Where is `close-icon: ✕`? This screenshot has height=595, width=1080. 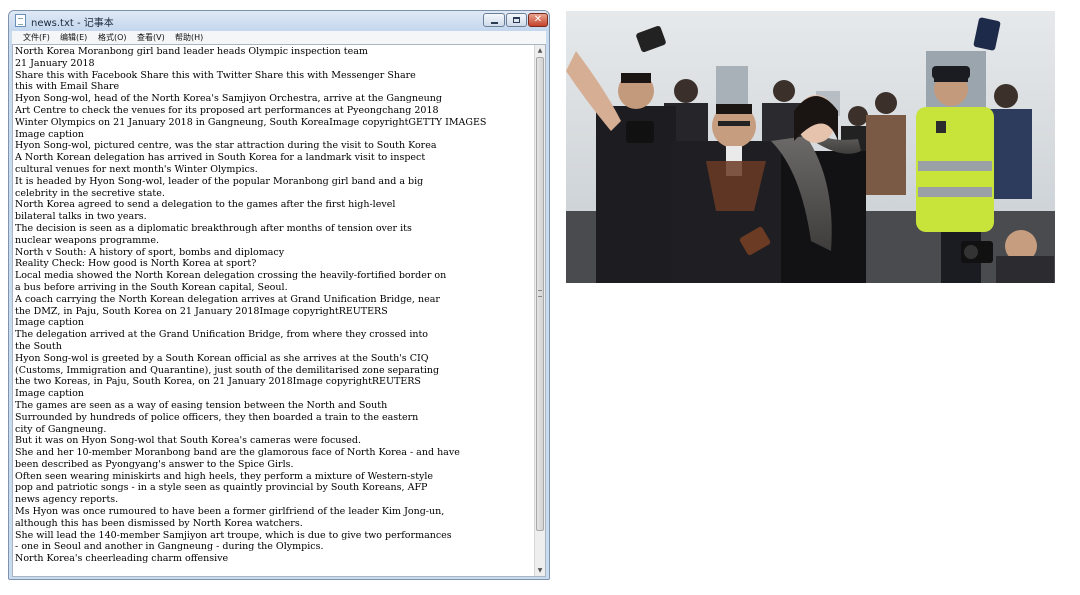
close-icon: ✕ is located at coordinates (538, 19).